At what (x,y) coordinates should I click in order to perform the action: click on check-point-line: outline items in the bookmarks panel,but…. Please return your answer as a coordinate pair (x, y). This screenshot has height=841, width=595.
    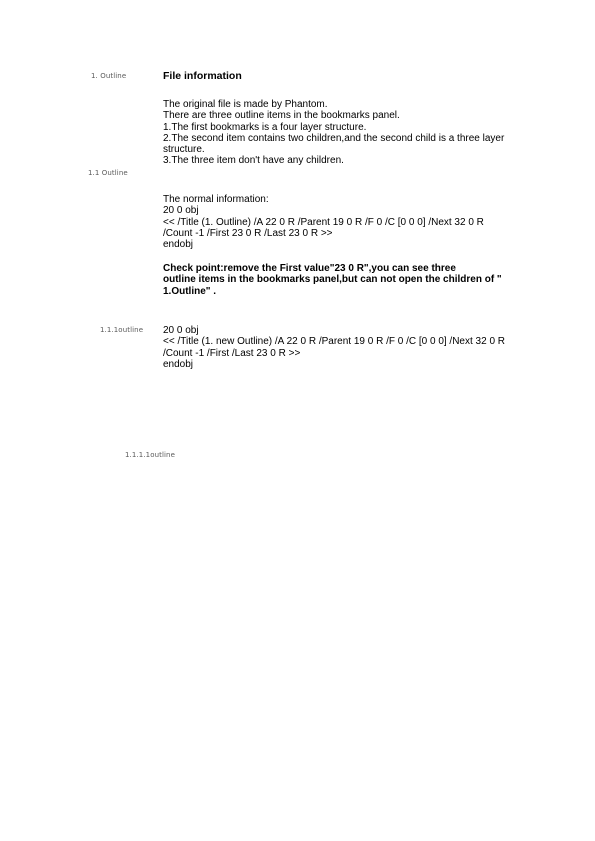
    Looking at the image, I should click on (332, 280).